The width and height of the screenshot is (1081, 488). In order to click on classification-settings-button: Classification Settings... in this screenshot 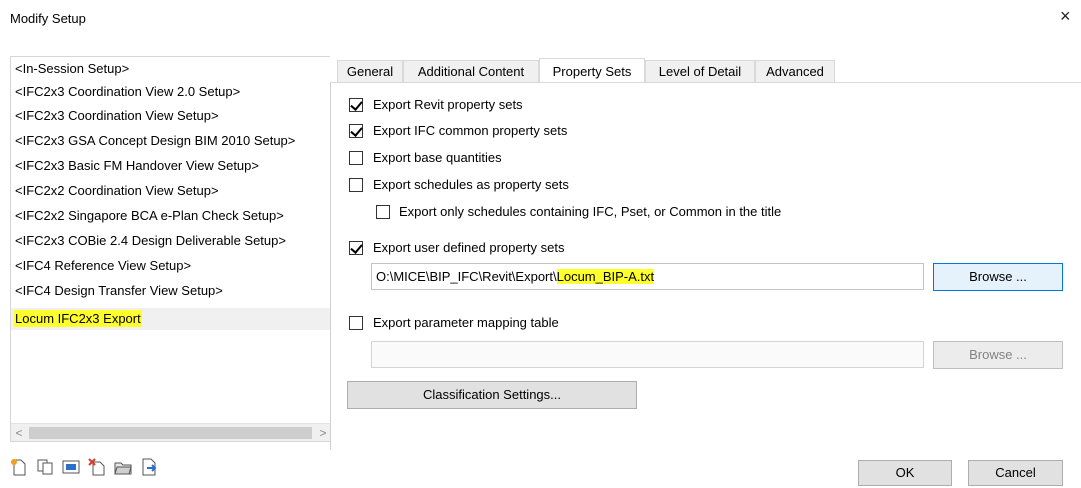, I will do `click(492, 395)`.